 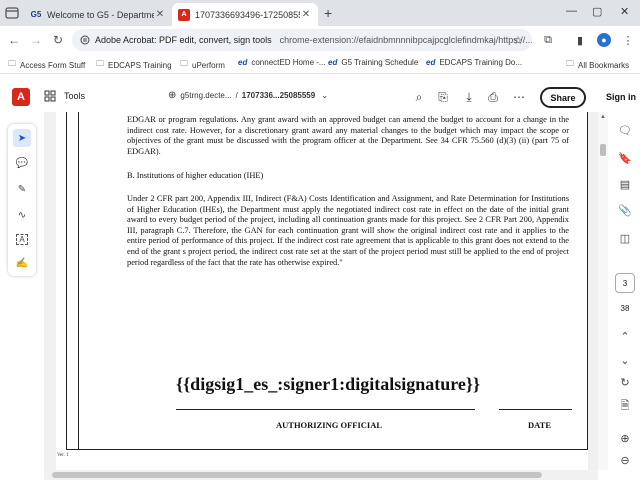 What do you see at coordinates (571, 11) in the screenshot?
I see `minimize-window-icon: —` at bounding box center [571, 11].